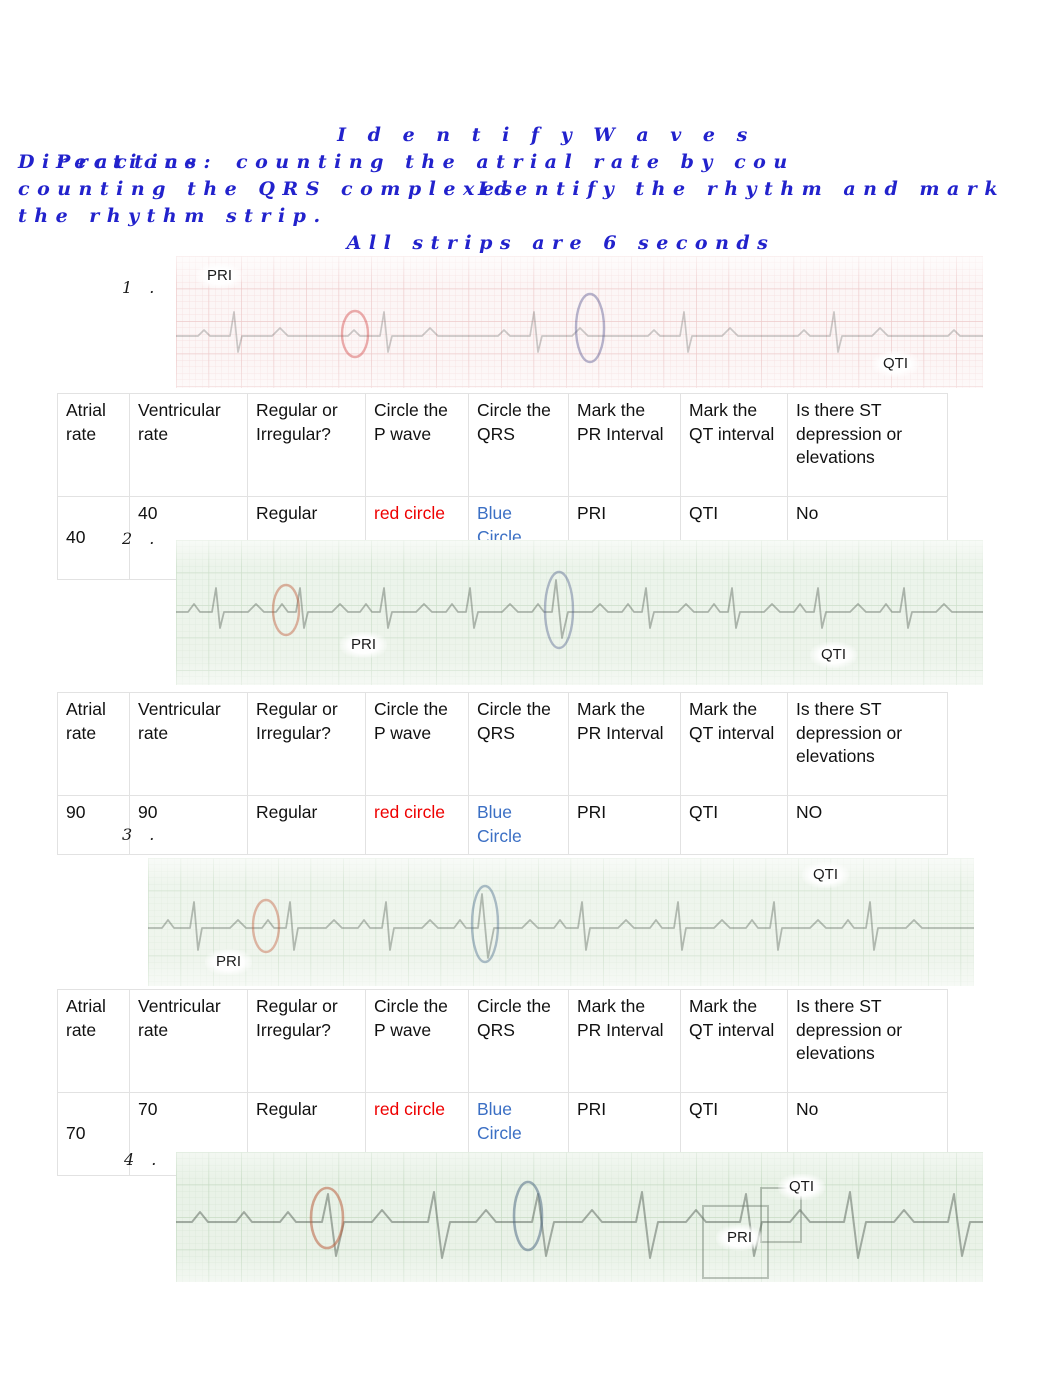 This screenshot has width=1062, height=1377. I want to click on strip-3-qti-label: QTI, so click(825, 875).